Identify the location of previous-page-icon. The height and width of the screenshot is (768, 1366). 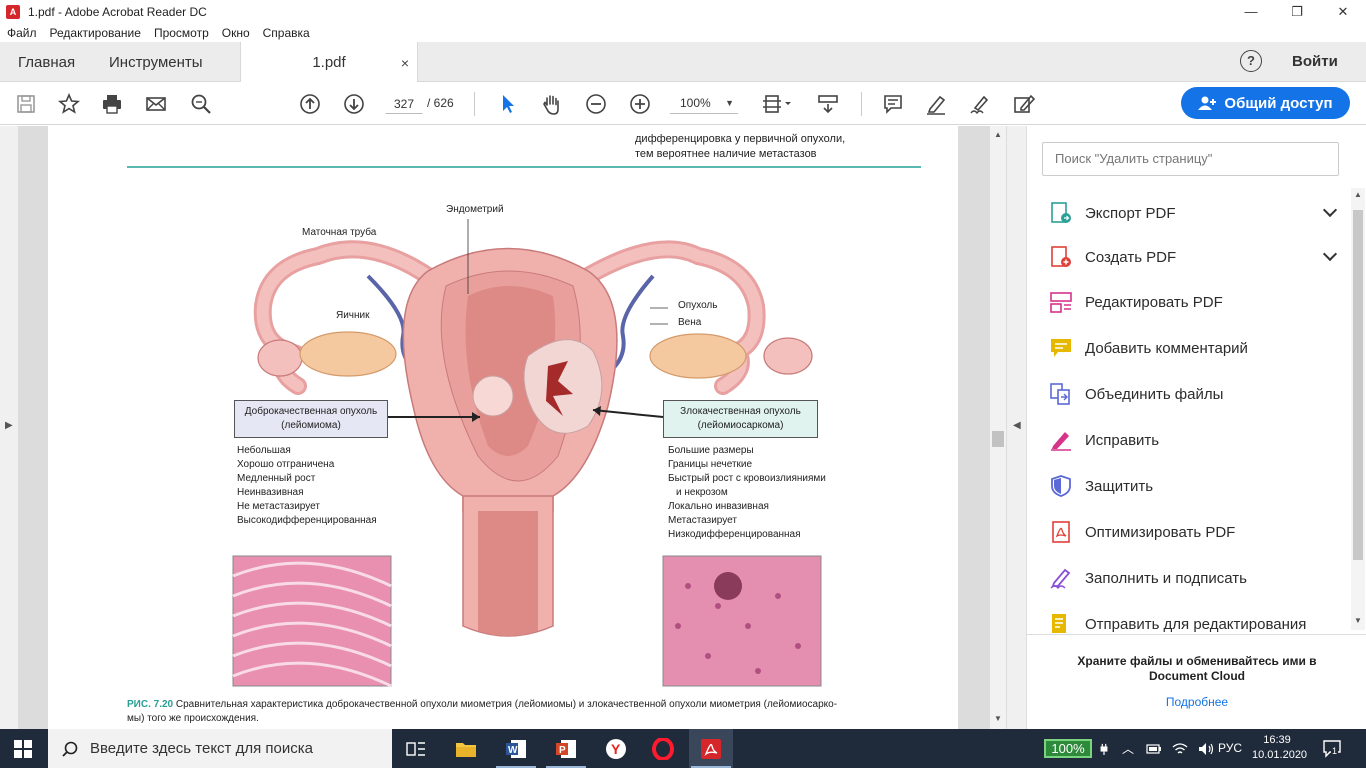
(310, 104).